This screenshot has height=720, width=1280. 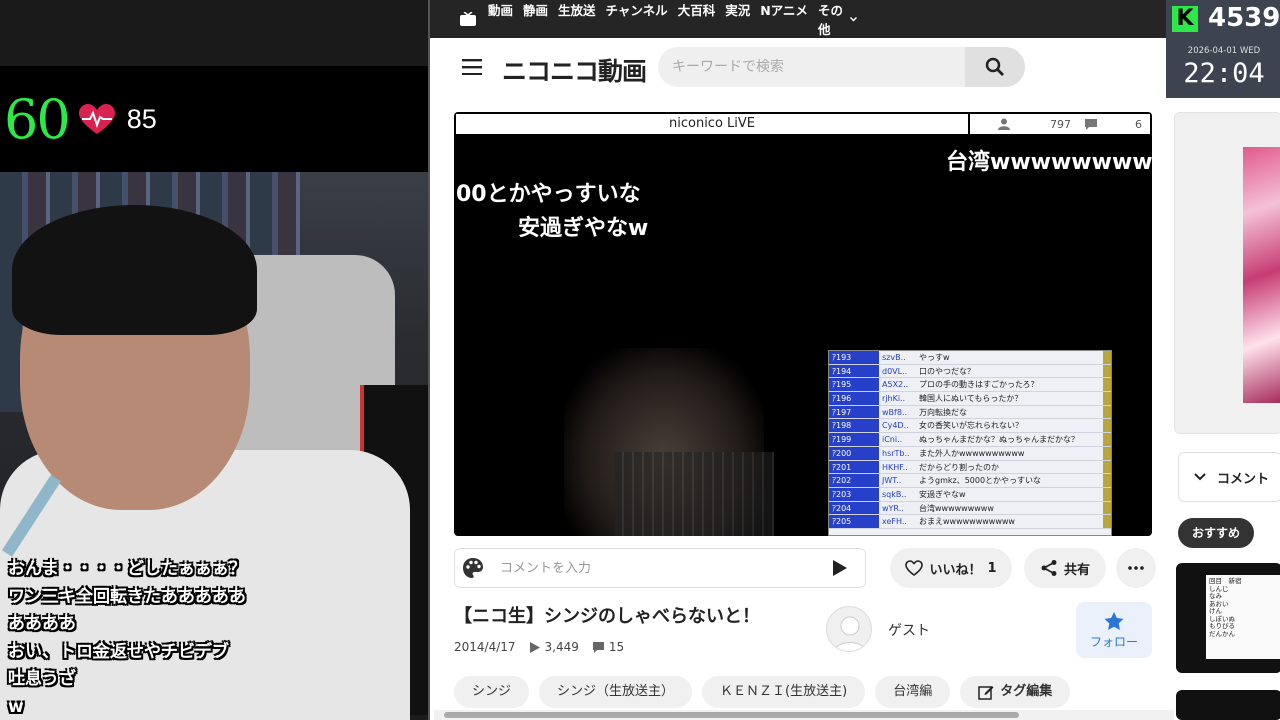 What do you see at coordinates (1216, 533) in the screenshot?
I see `recommend-tab: おすすめ` at bounding box center [1216, 533].